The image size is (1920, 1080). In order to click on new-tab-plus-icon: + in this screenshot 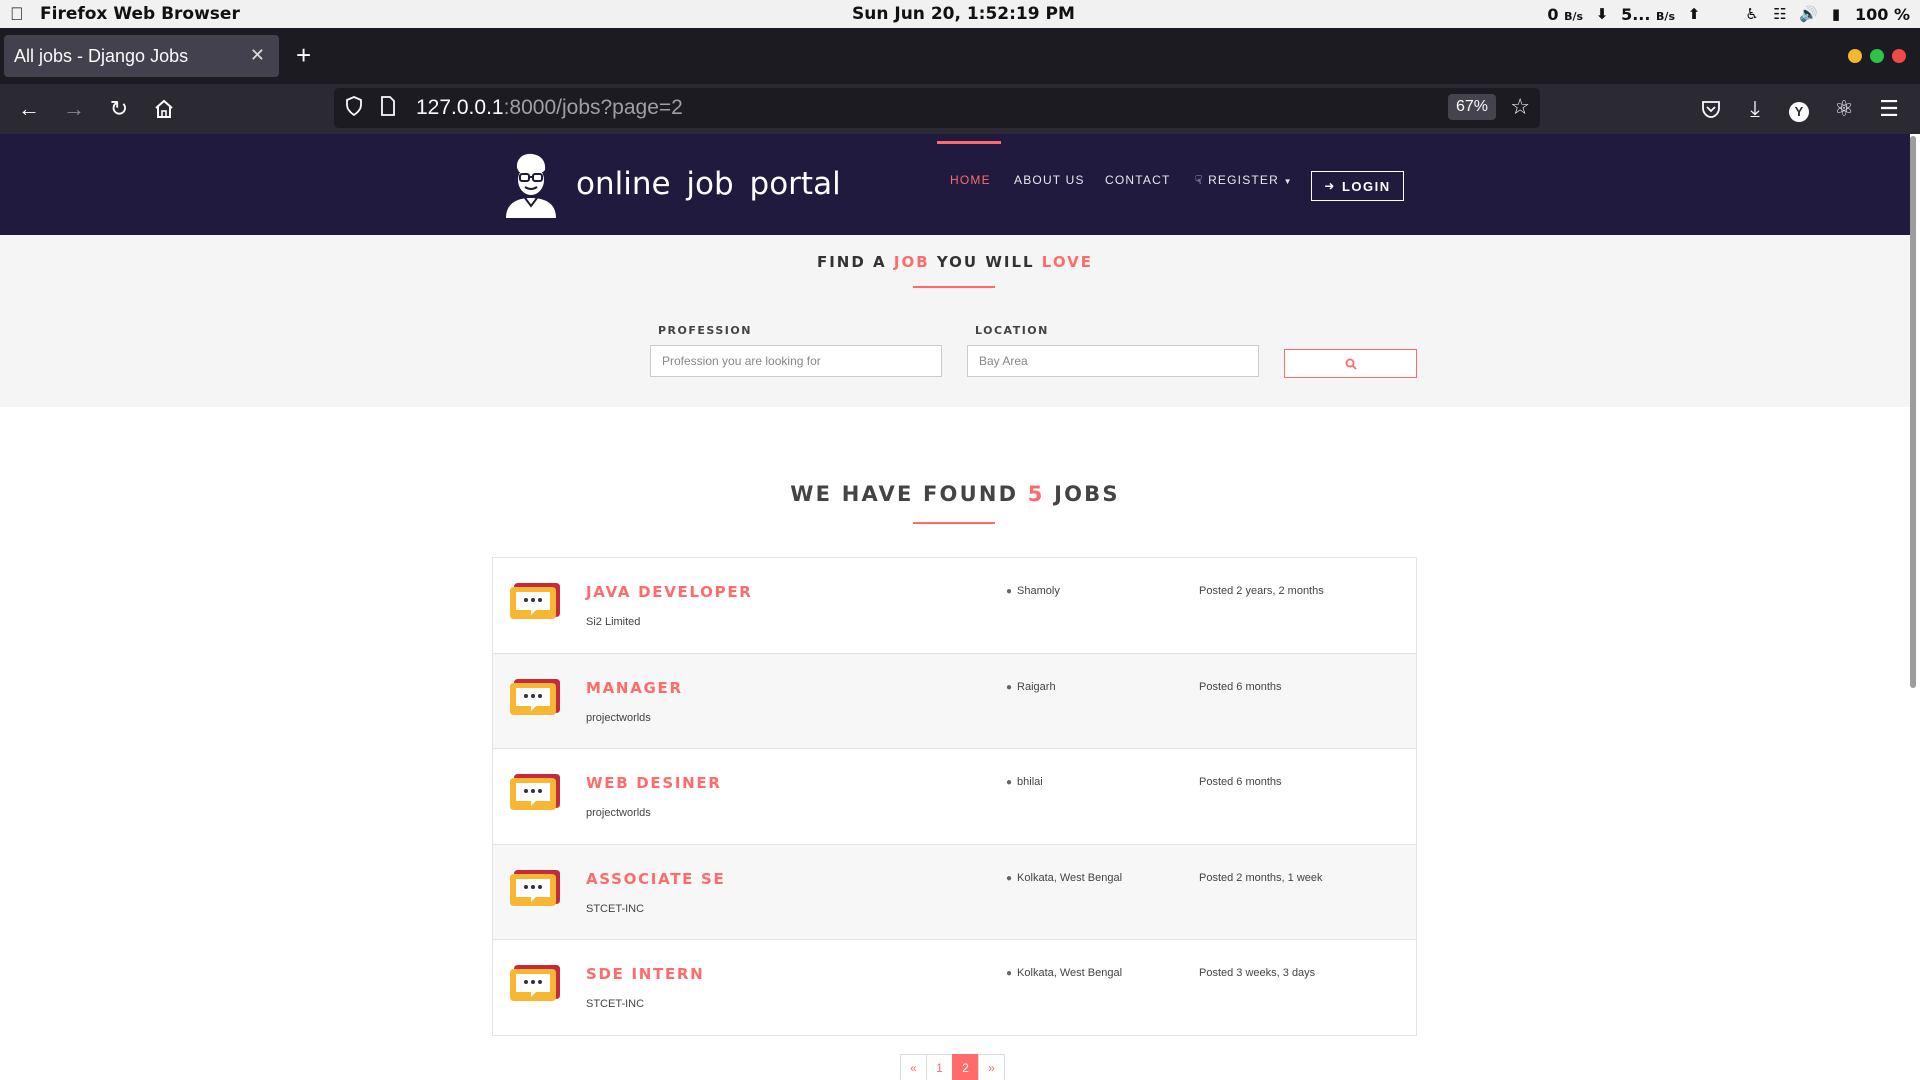, I will do `click(303, 55)`.